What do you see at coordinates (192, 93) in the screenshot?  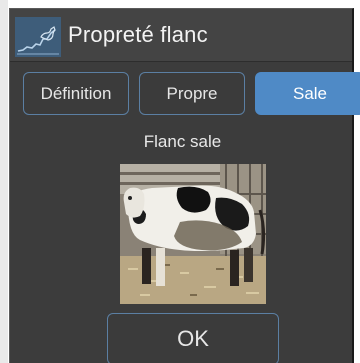 I see `tab-propre: Propre` at bounding box center [192, 93].